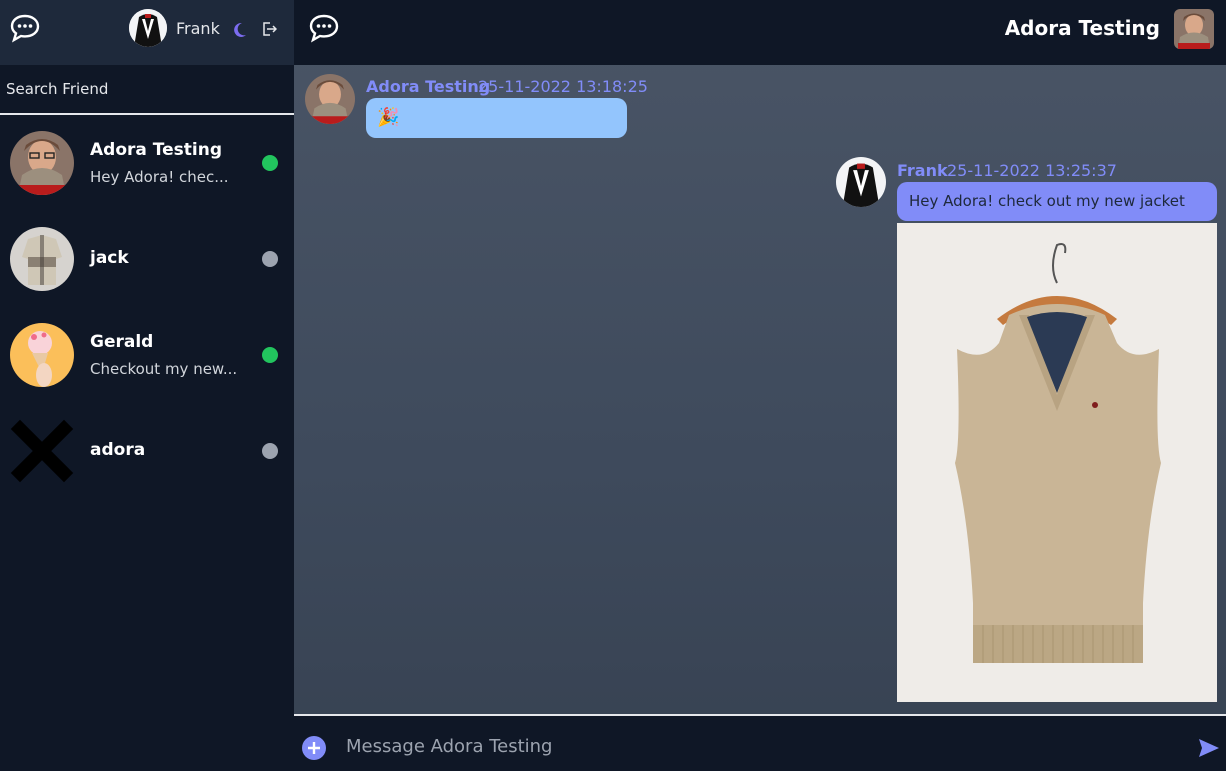 This screenshot has width=1226, height=771. I want to click on contact-item-jack: jack, so click(147, 275).